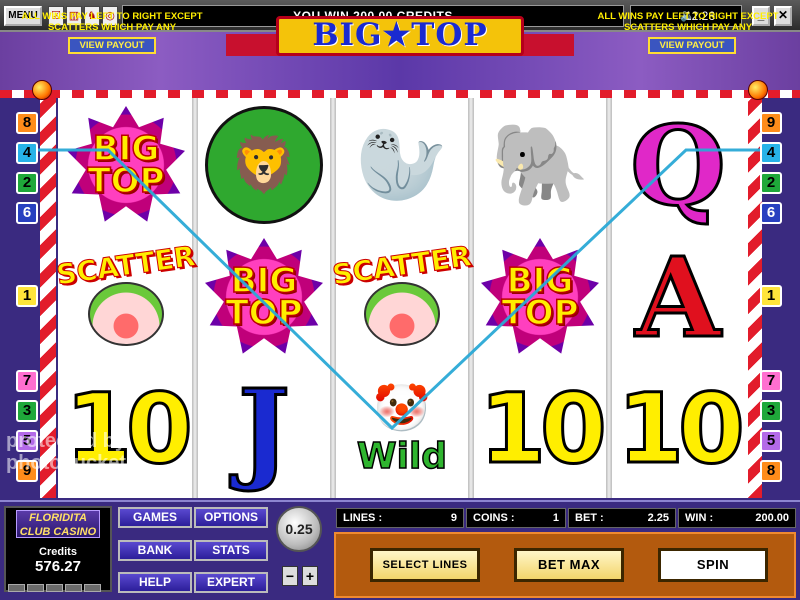 Image resolution: width=800 pixels, height=600 pixels. Describe the element at coordinates (58, 524) in the screenshot. I see `casino-logo: FLORIDITA CLUB CASINO` at that location.